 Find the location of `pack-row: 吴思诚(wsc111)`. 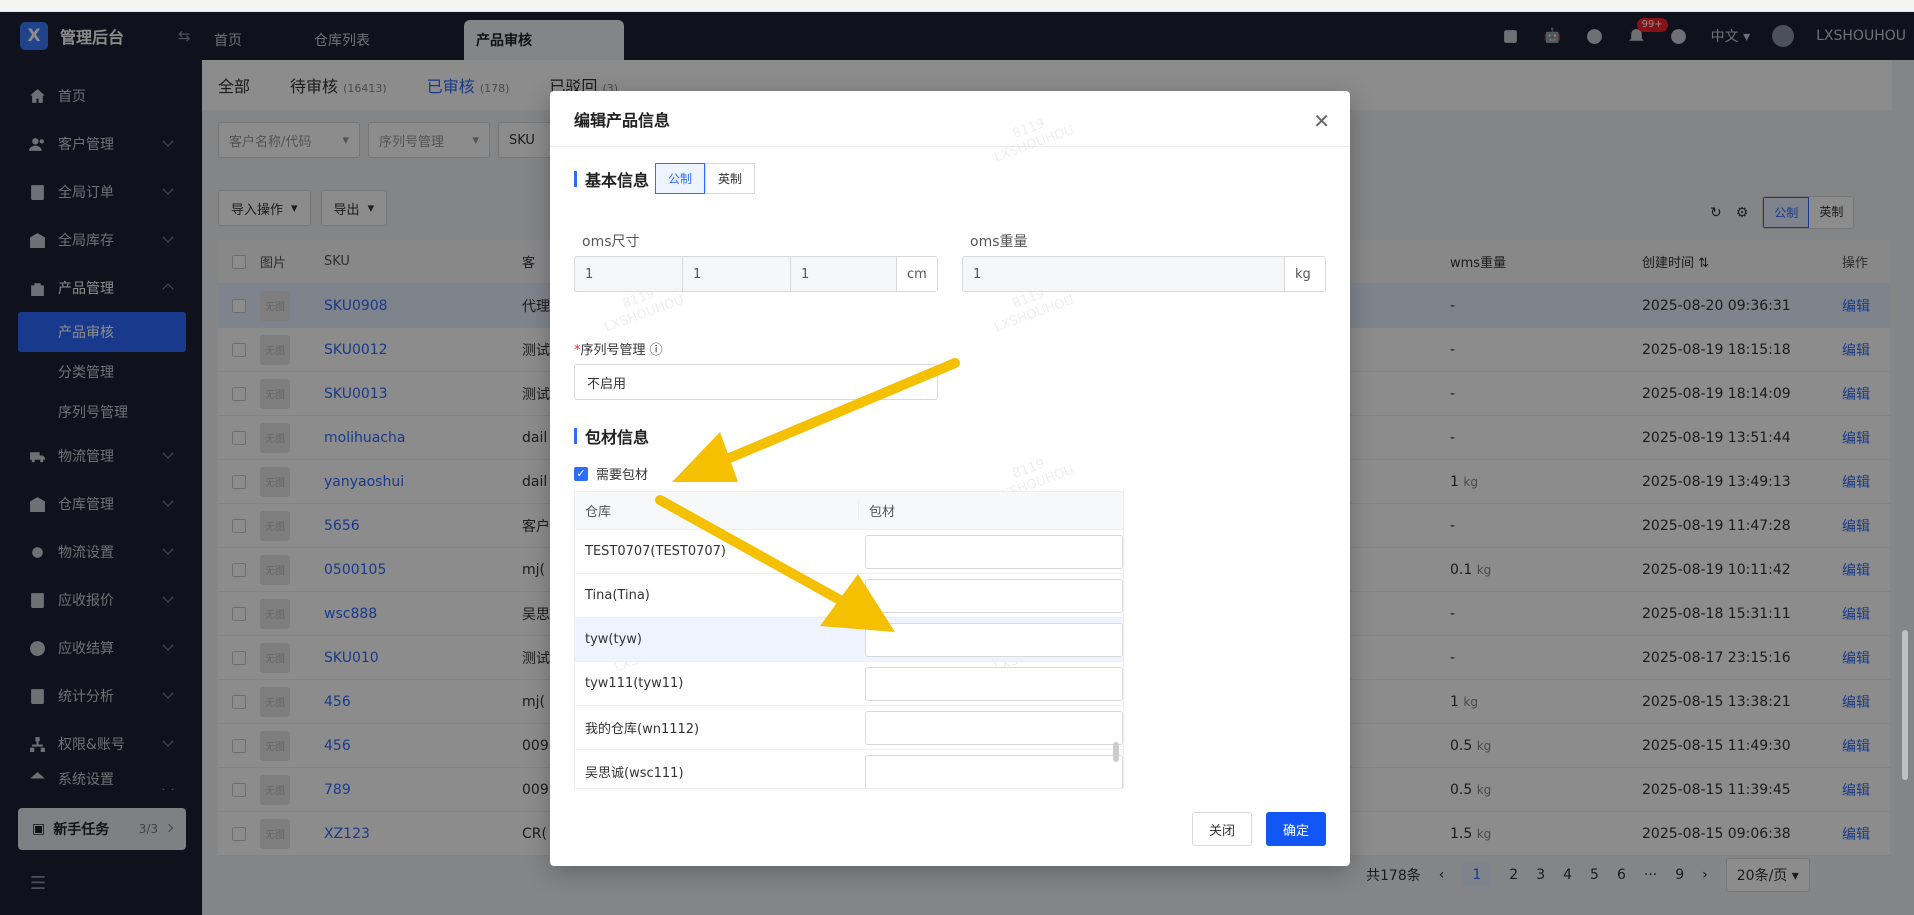

pack-row: 吴思诚(wsc111) is located at coordinates (849, 769).